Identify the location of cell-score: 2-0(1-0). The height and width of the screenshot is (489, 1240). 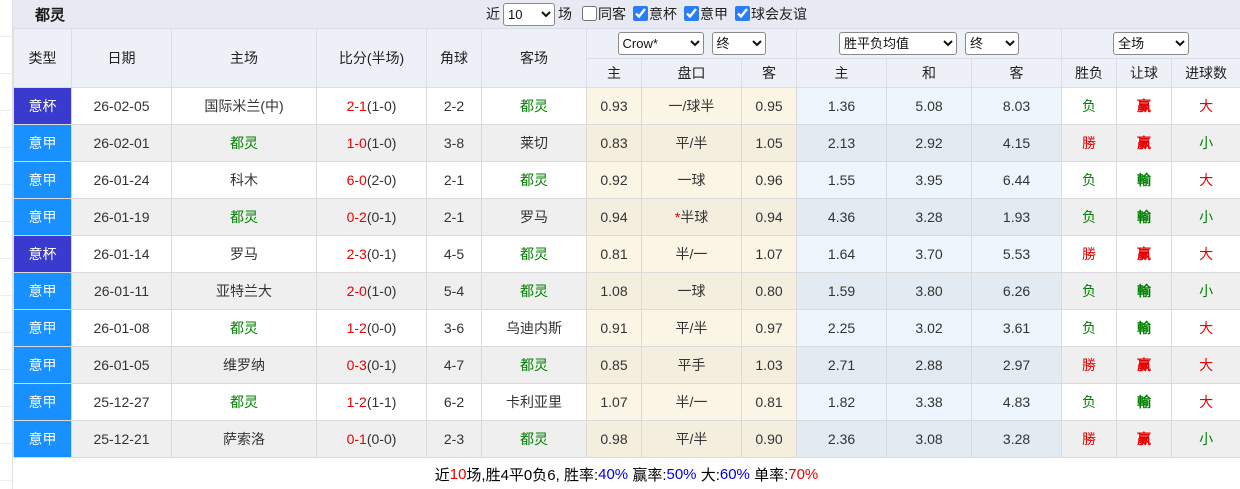
(371, 291).